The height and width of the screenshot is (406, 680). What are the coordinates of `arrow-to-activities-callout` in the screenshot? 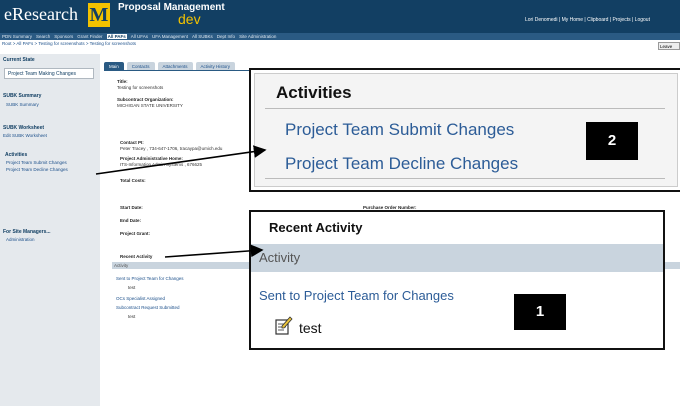 It's located at (181, 160).